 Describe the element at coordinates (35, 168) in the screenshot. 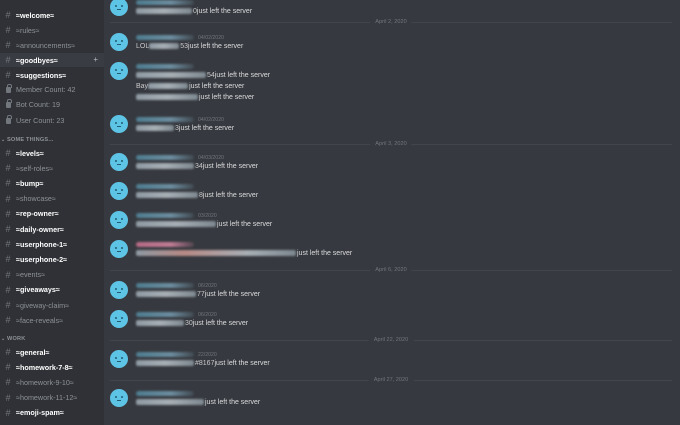

I see `channel-label: ≈self-roles≈` at that location.